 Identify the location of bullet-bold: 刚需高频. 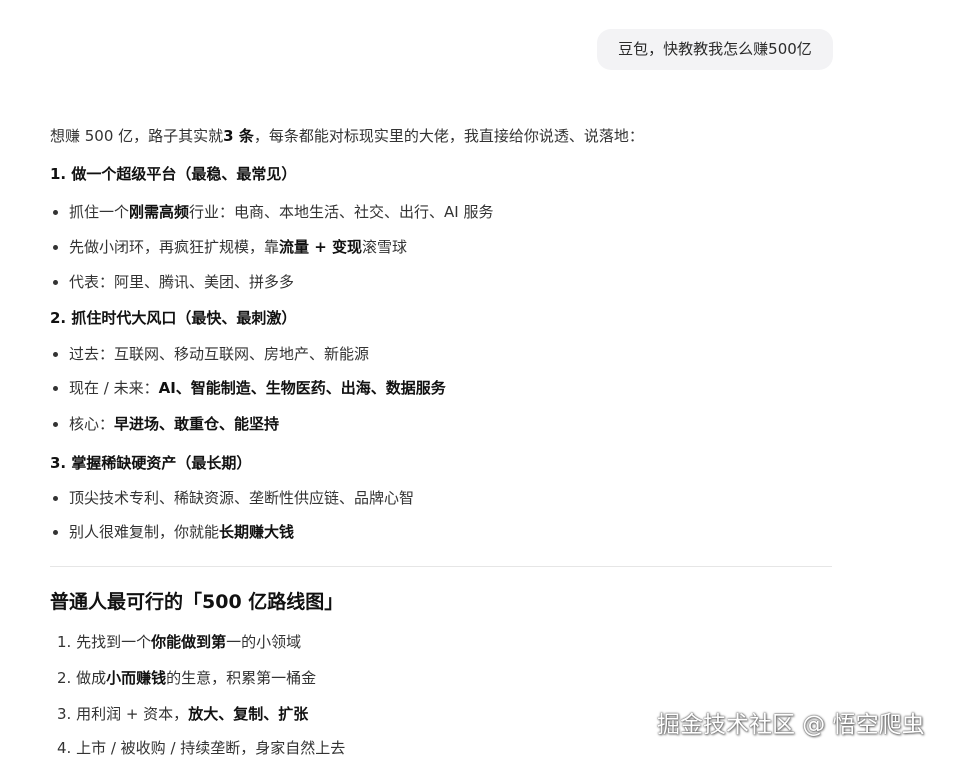
(159, 212).